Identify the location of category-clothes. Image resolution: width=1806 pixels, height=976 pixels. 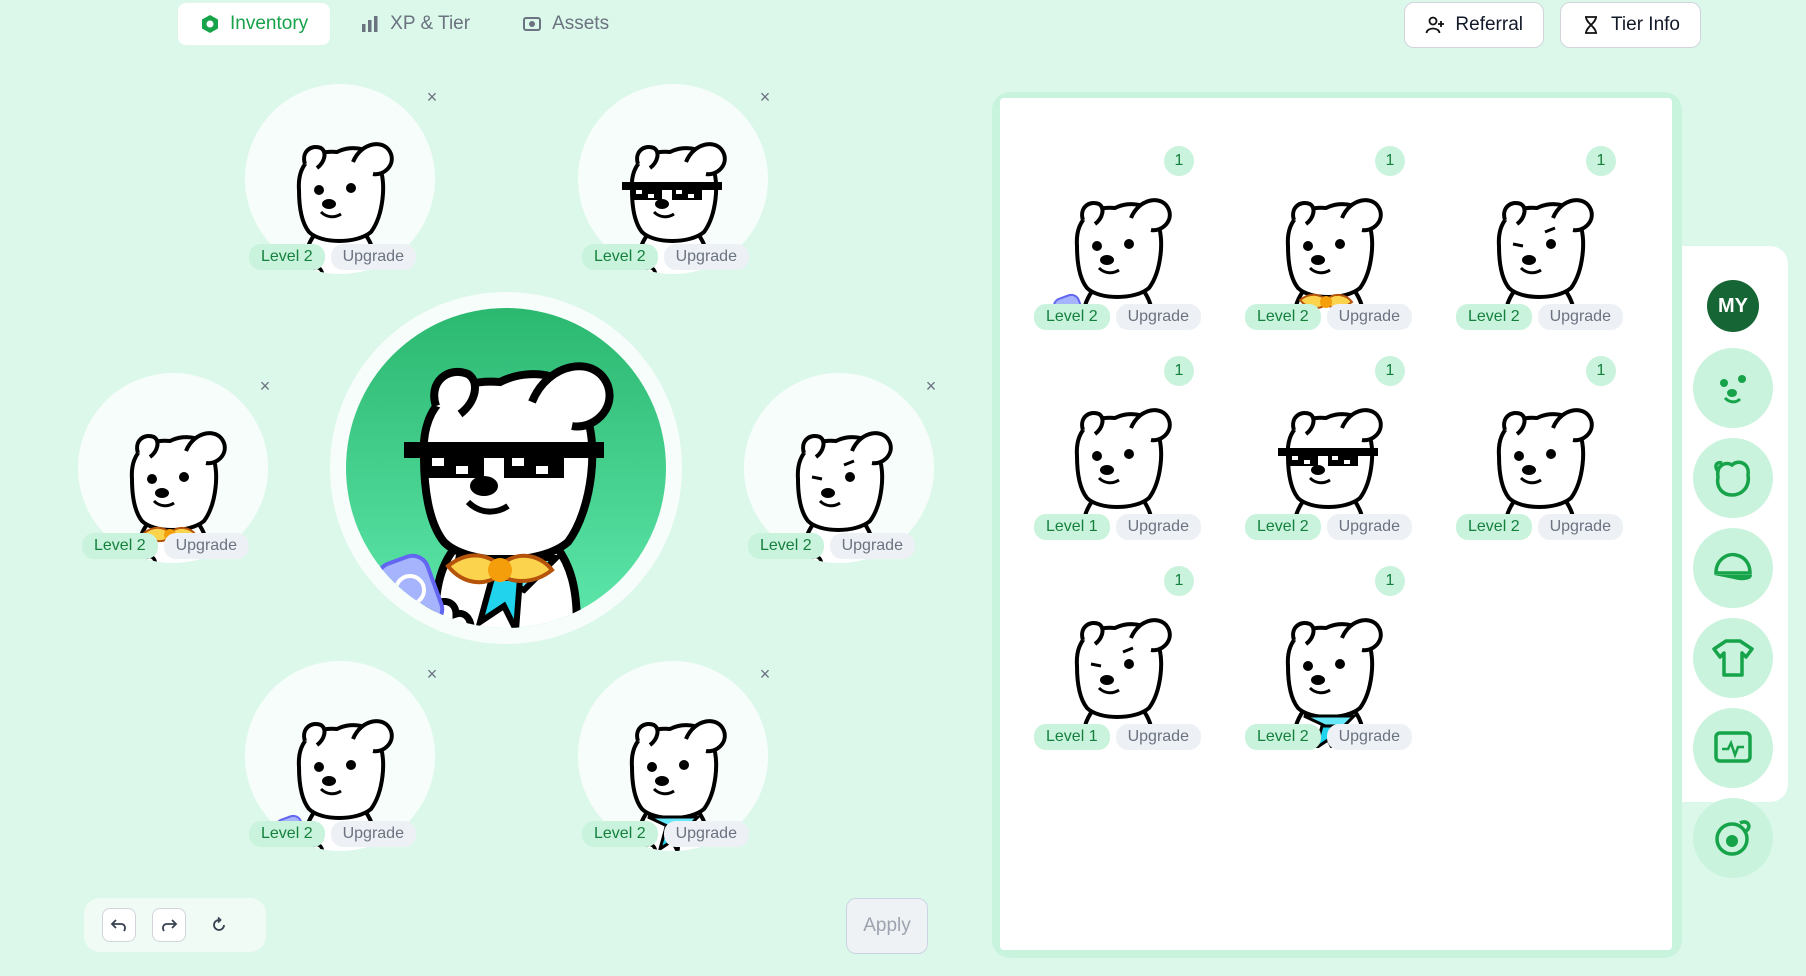
(1733, 658).